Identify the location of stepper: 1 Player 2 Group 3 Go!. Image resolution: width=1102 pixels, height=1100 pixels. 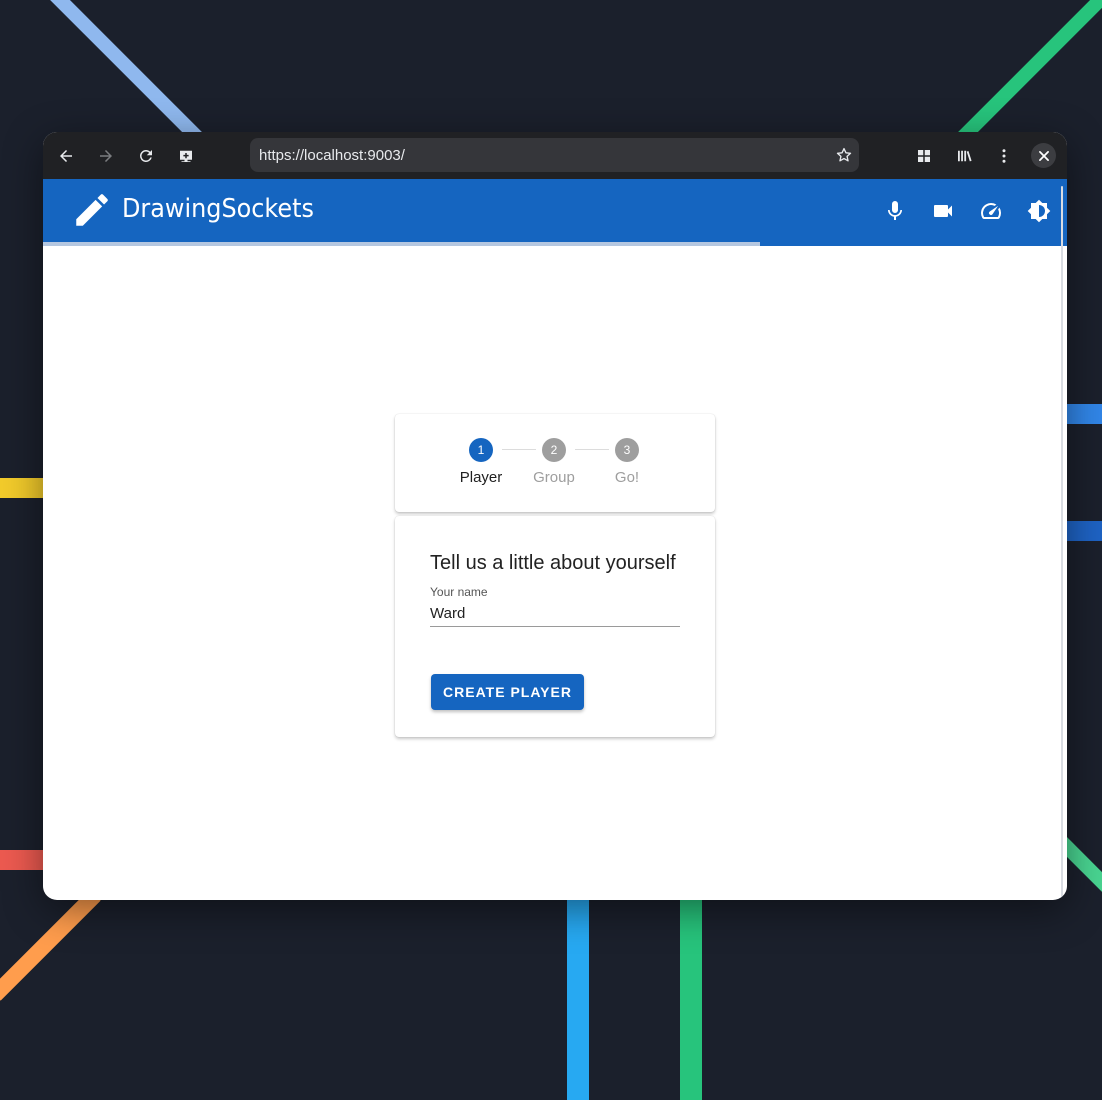
(555, 463).